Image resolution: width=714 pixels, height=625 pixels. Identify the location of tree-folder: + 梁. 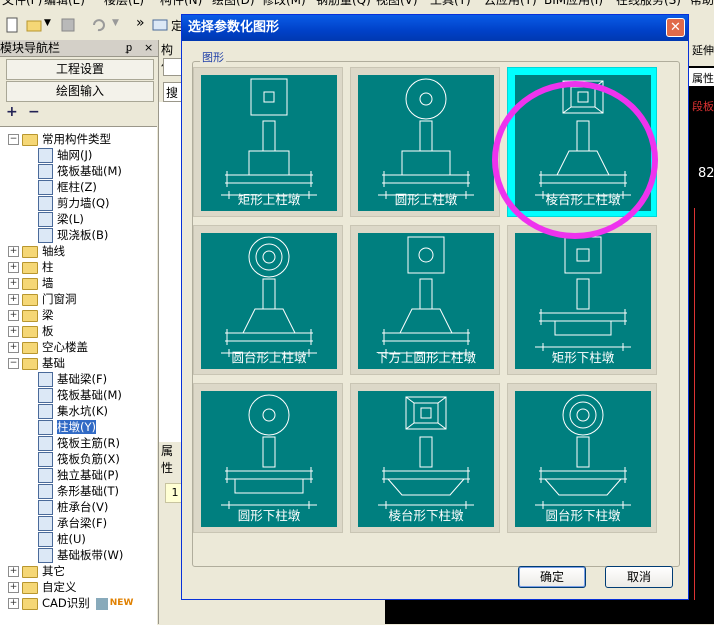
(31, 315).